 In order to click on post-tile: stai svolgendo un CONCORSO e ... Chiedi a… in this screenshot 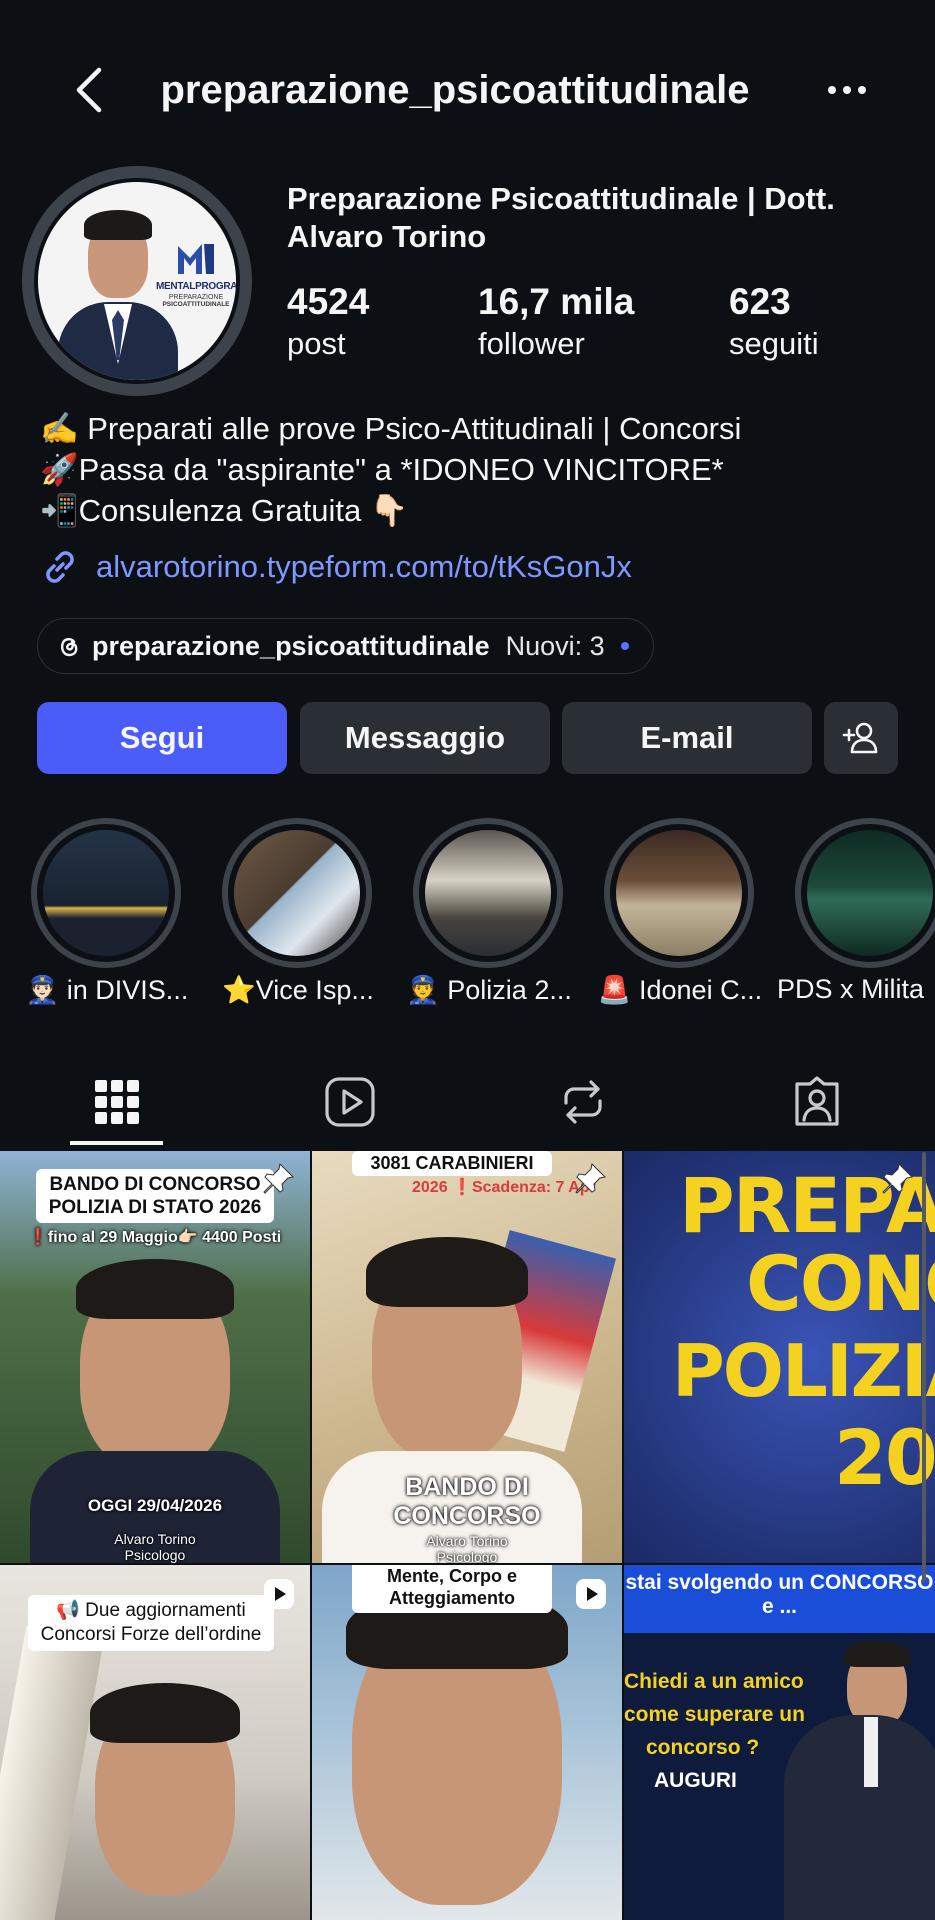, I will do `click(779, 1742)`.